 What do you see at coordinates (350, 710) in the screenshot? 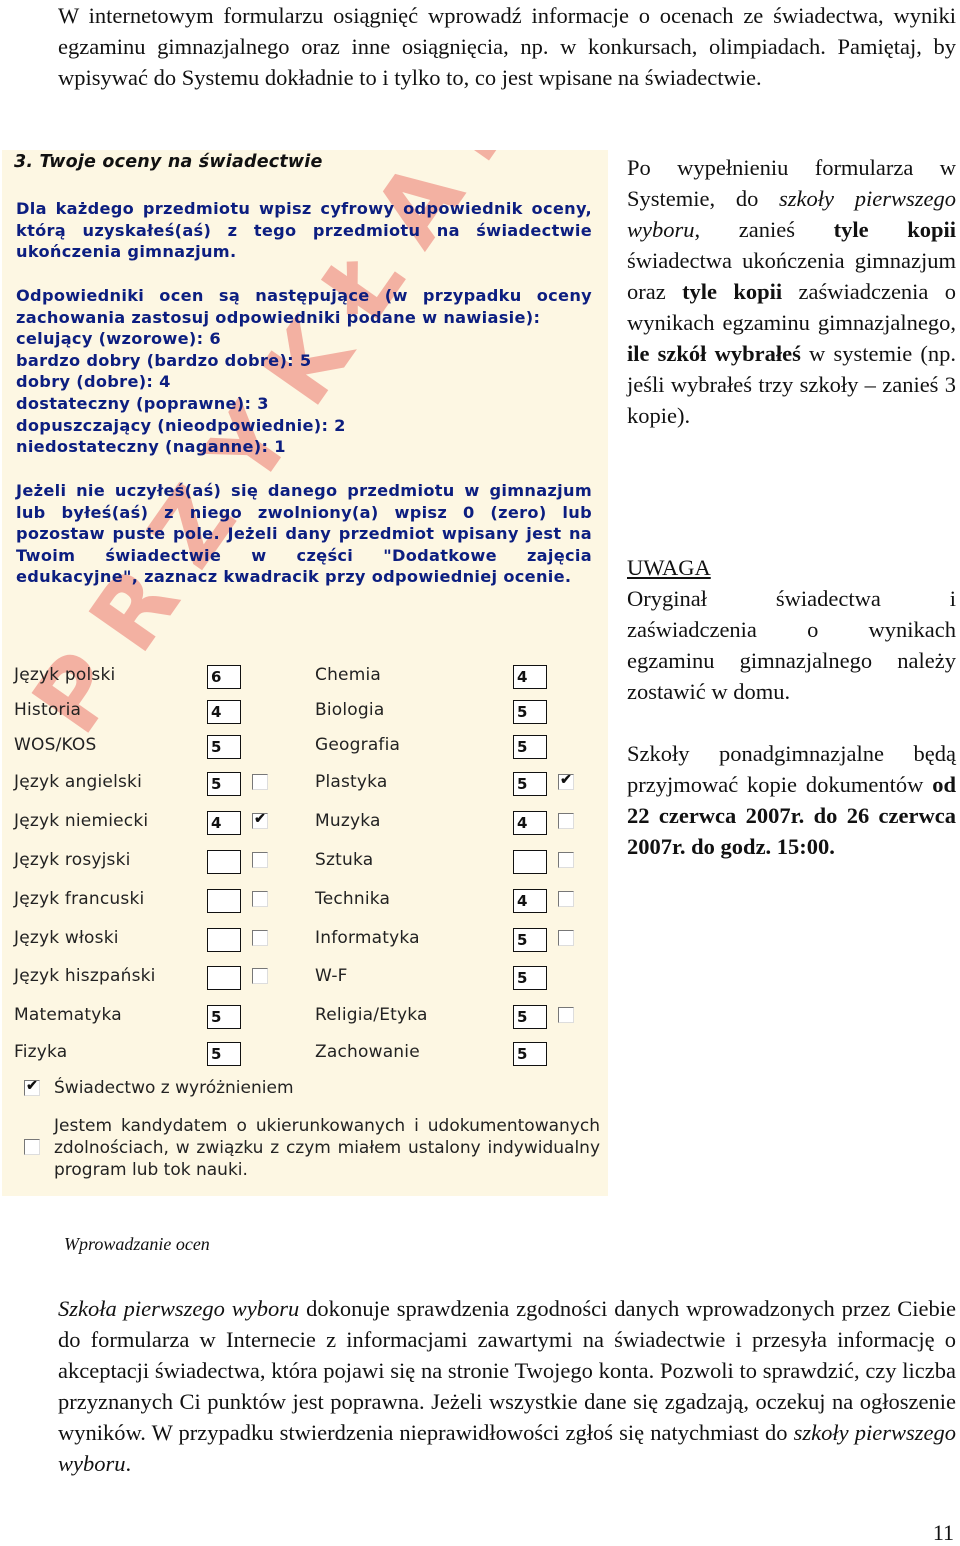
I see `subject-label: Biologia` at bounding box center [350, 710].